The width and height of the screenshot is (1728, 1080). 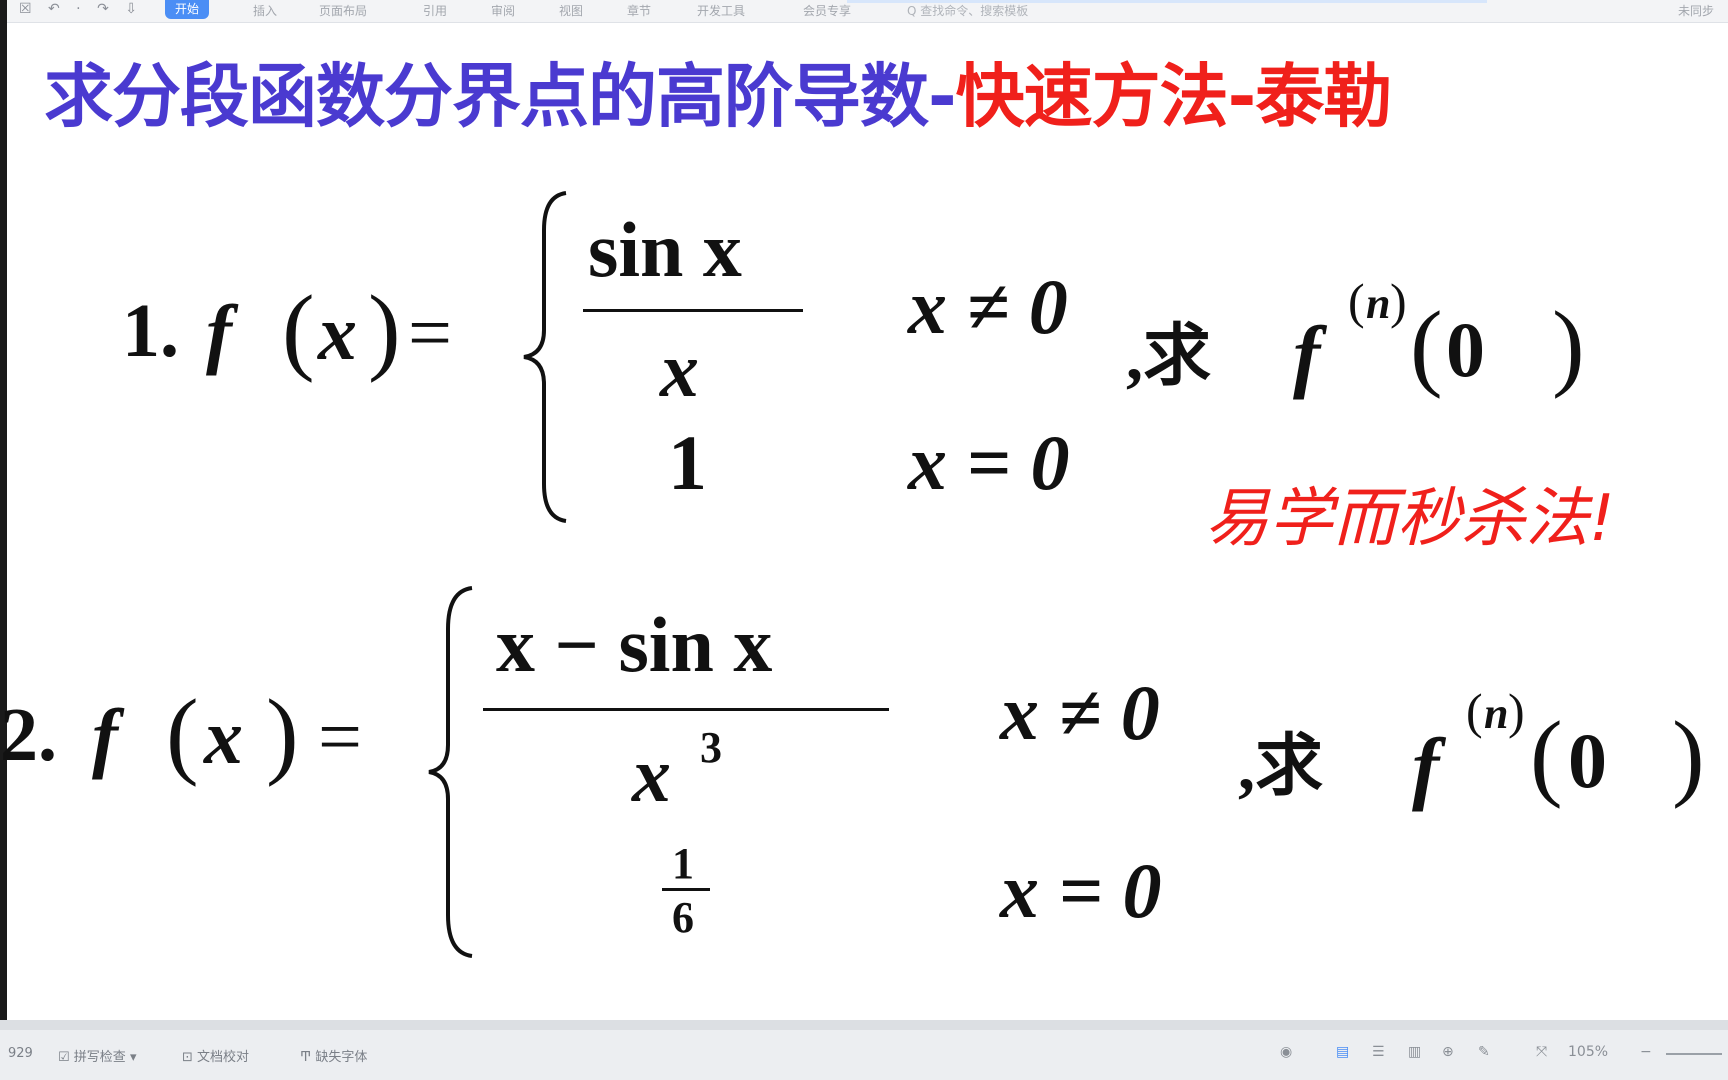 I want to click on tab-insert: 插入, so click(x=265, y=10).